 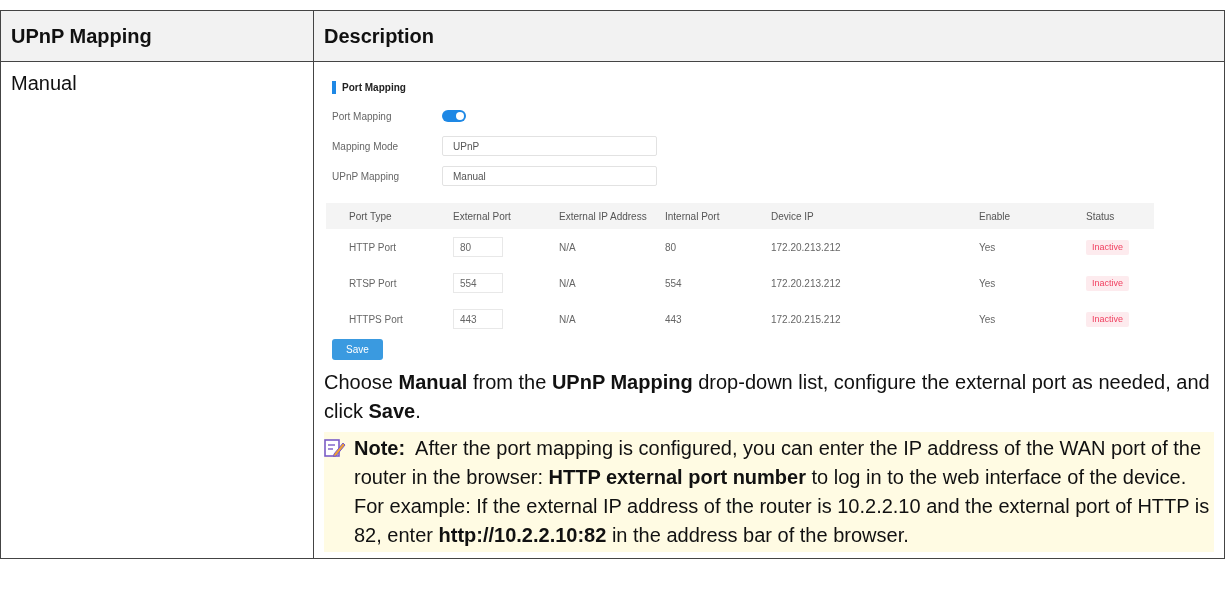 What do you see at coordinates (157, 36) in the screenshot?
I see `column-header: UPnP Mapping` at bounding box center [157, 36].